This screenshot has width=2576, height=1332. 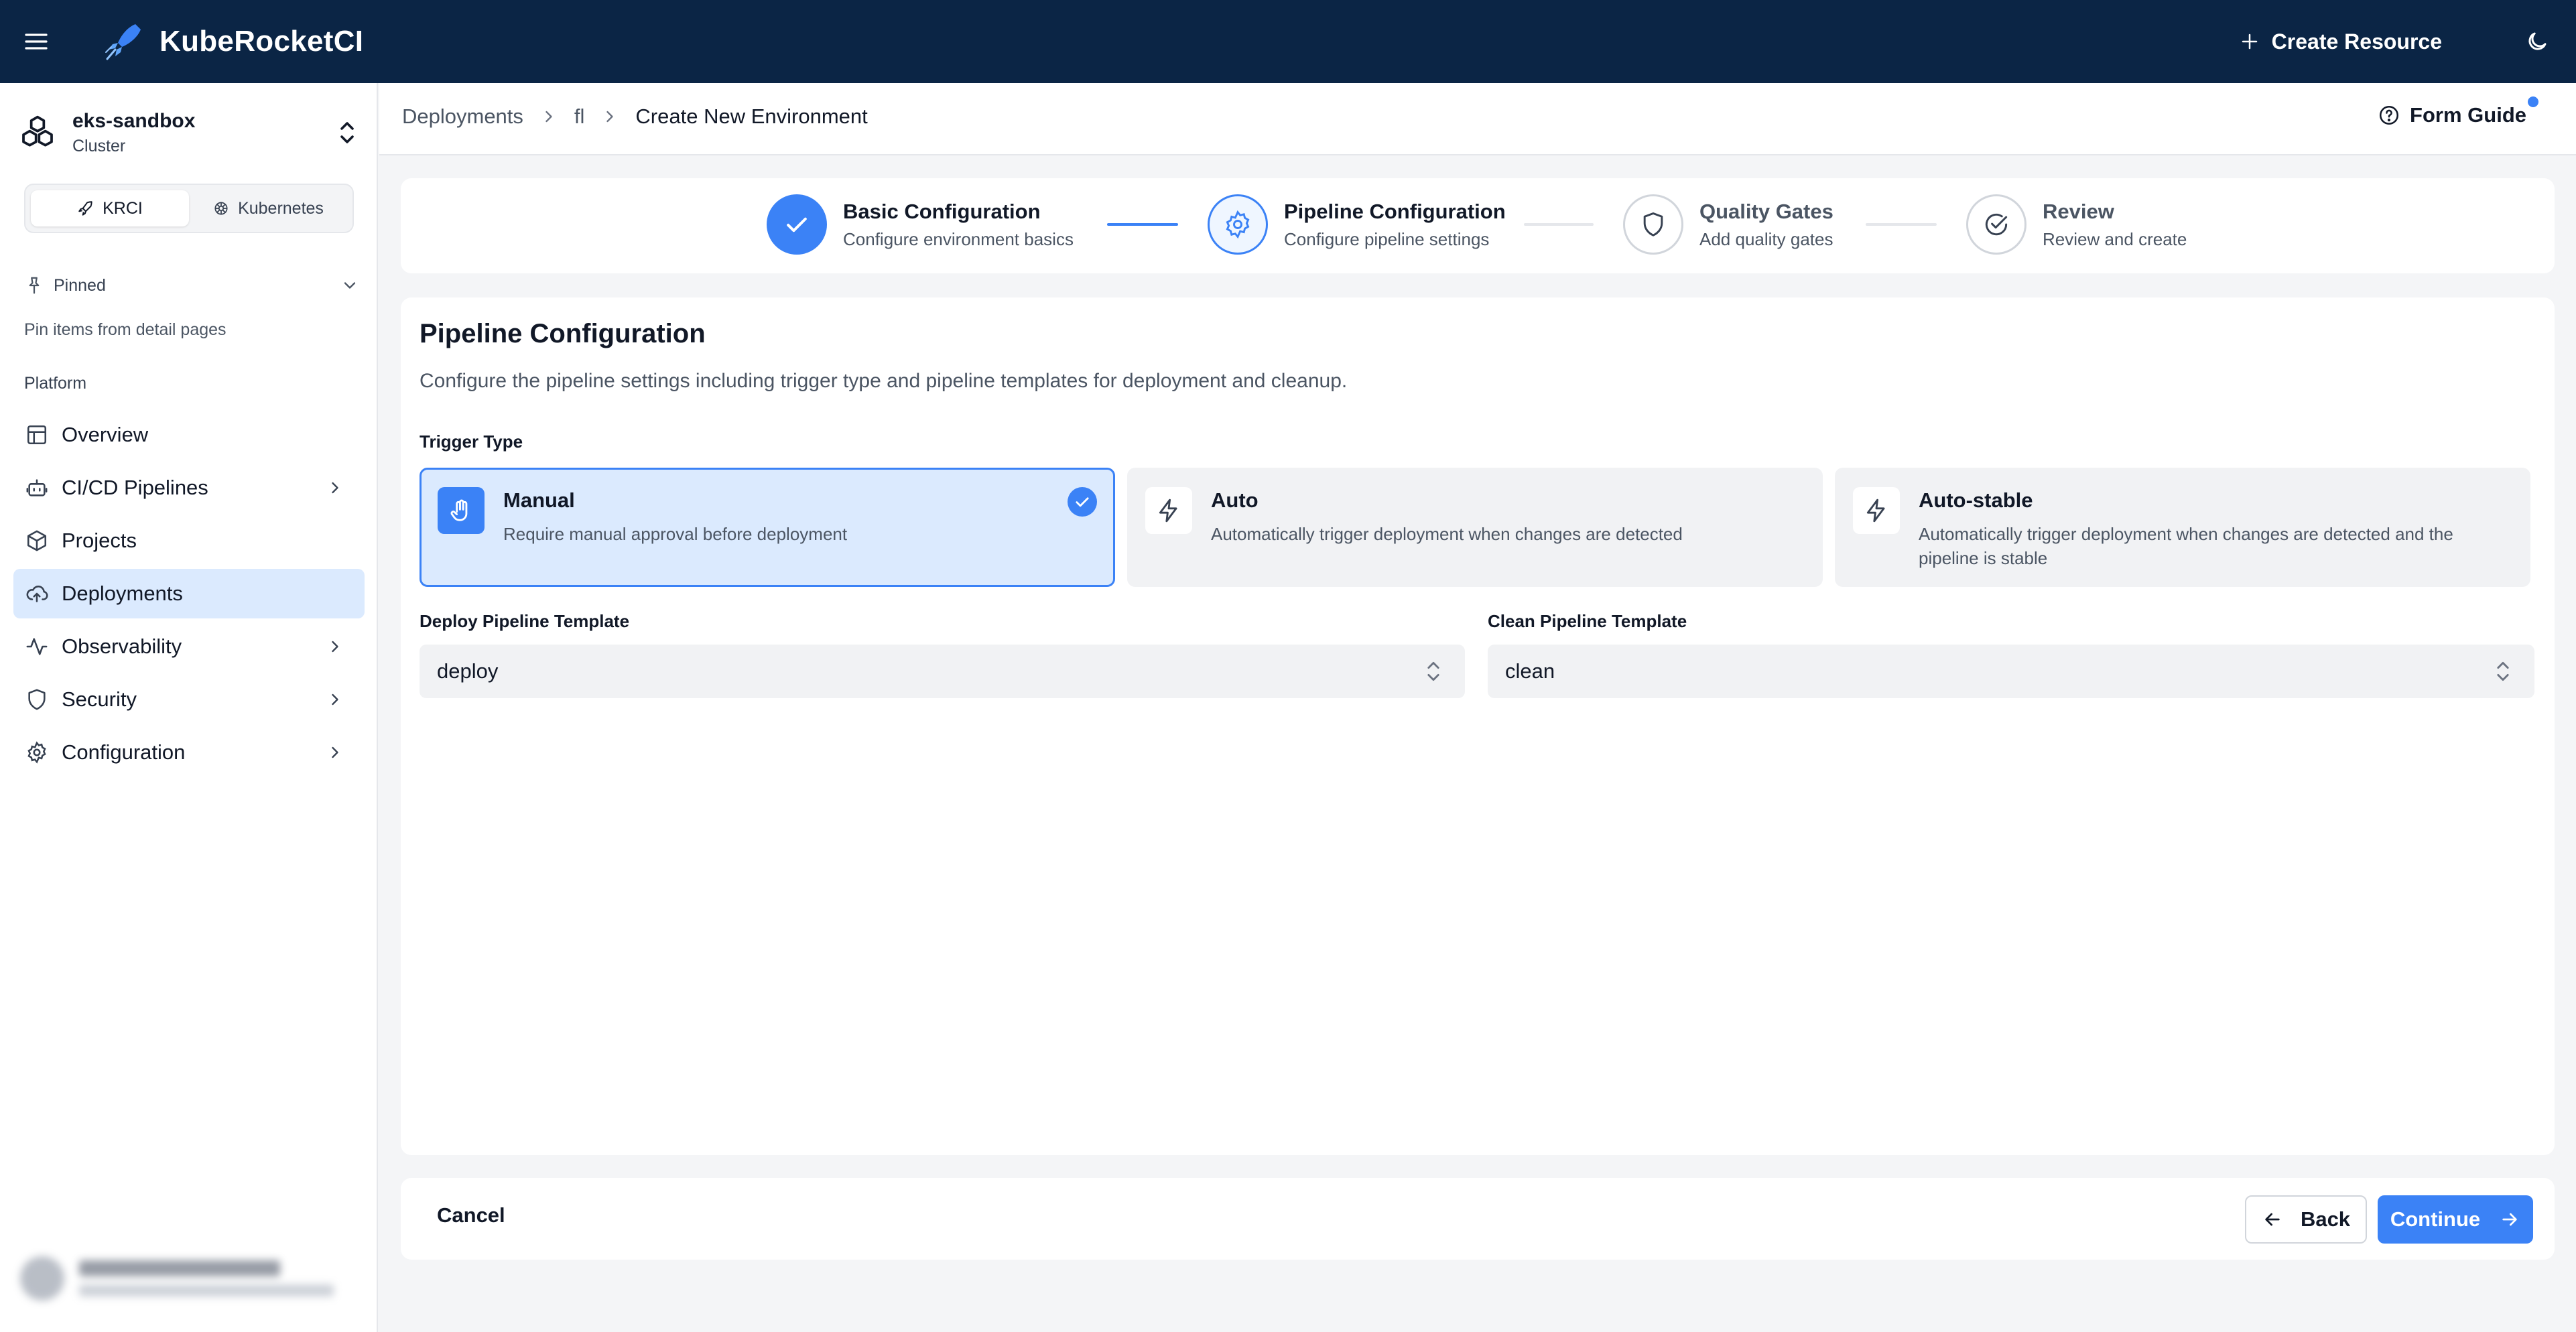 I want to click on step-desc: Add quality gates, so click(x=1766, y=238).